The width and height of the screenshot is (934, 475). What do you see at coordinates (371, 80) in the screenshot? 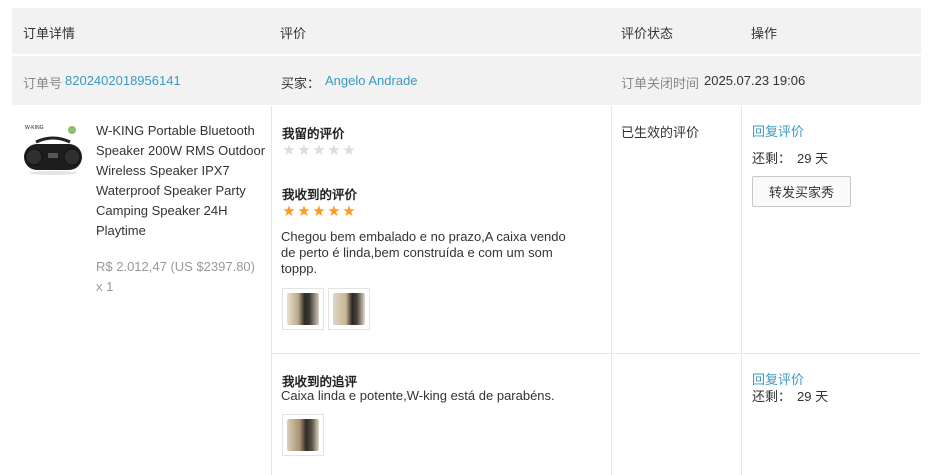
I see `buyer-name-link: Angelo Andrade` at bounding box center [371, 80].